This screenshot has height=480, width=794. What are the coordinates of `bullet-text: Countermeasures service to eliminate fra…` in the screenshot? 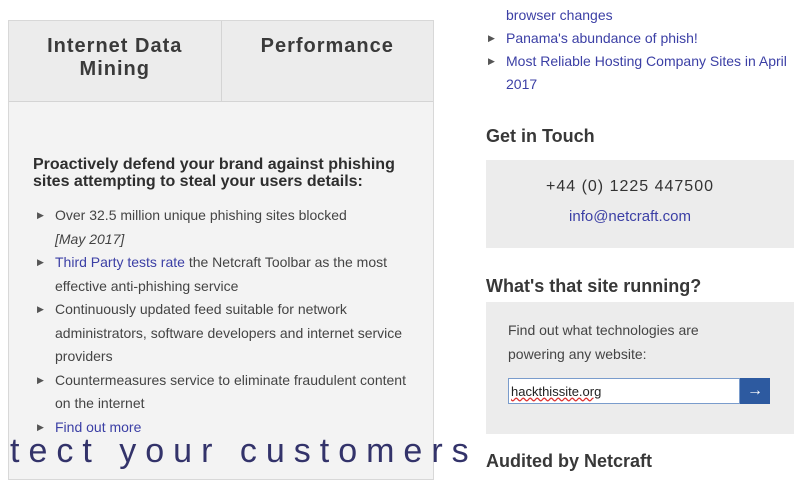 It's located at (230, 391).